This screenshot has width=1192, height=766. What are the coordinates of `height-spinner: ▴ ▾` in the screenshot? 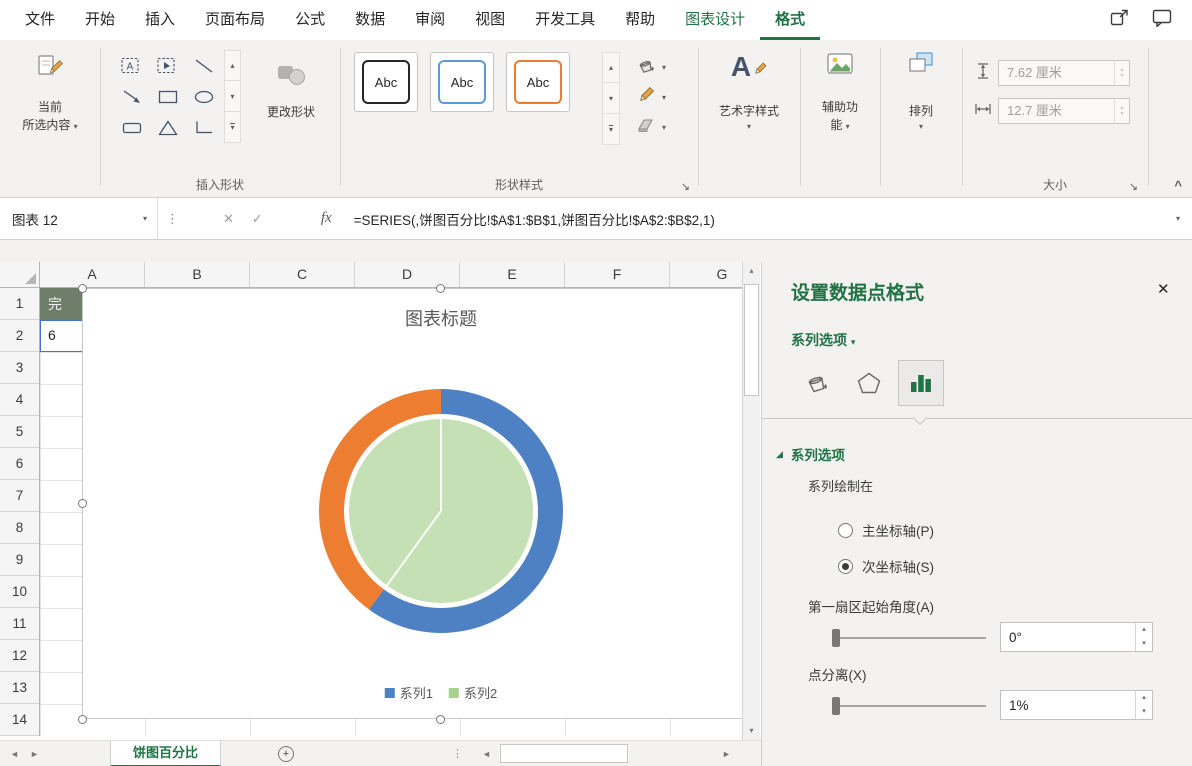 It's located at (1121, 73).